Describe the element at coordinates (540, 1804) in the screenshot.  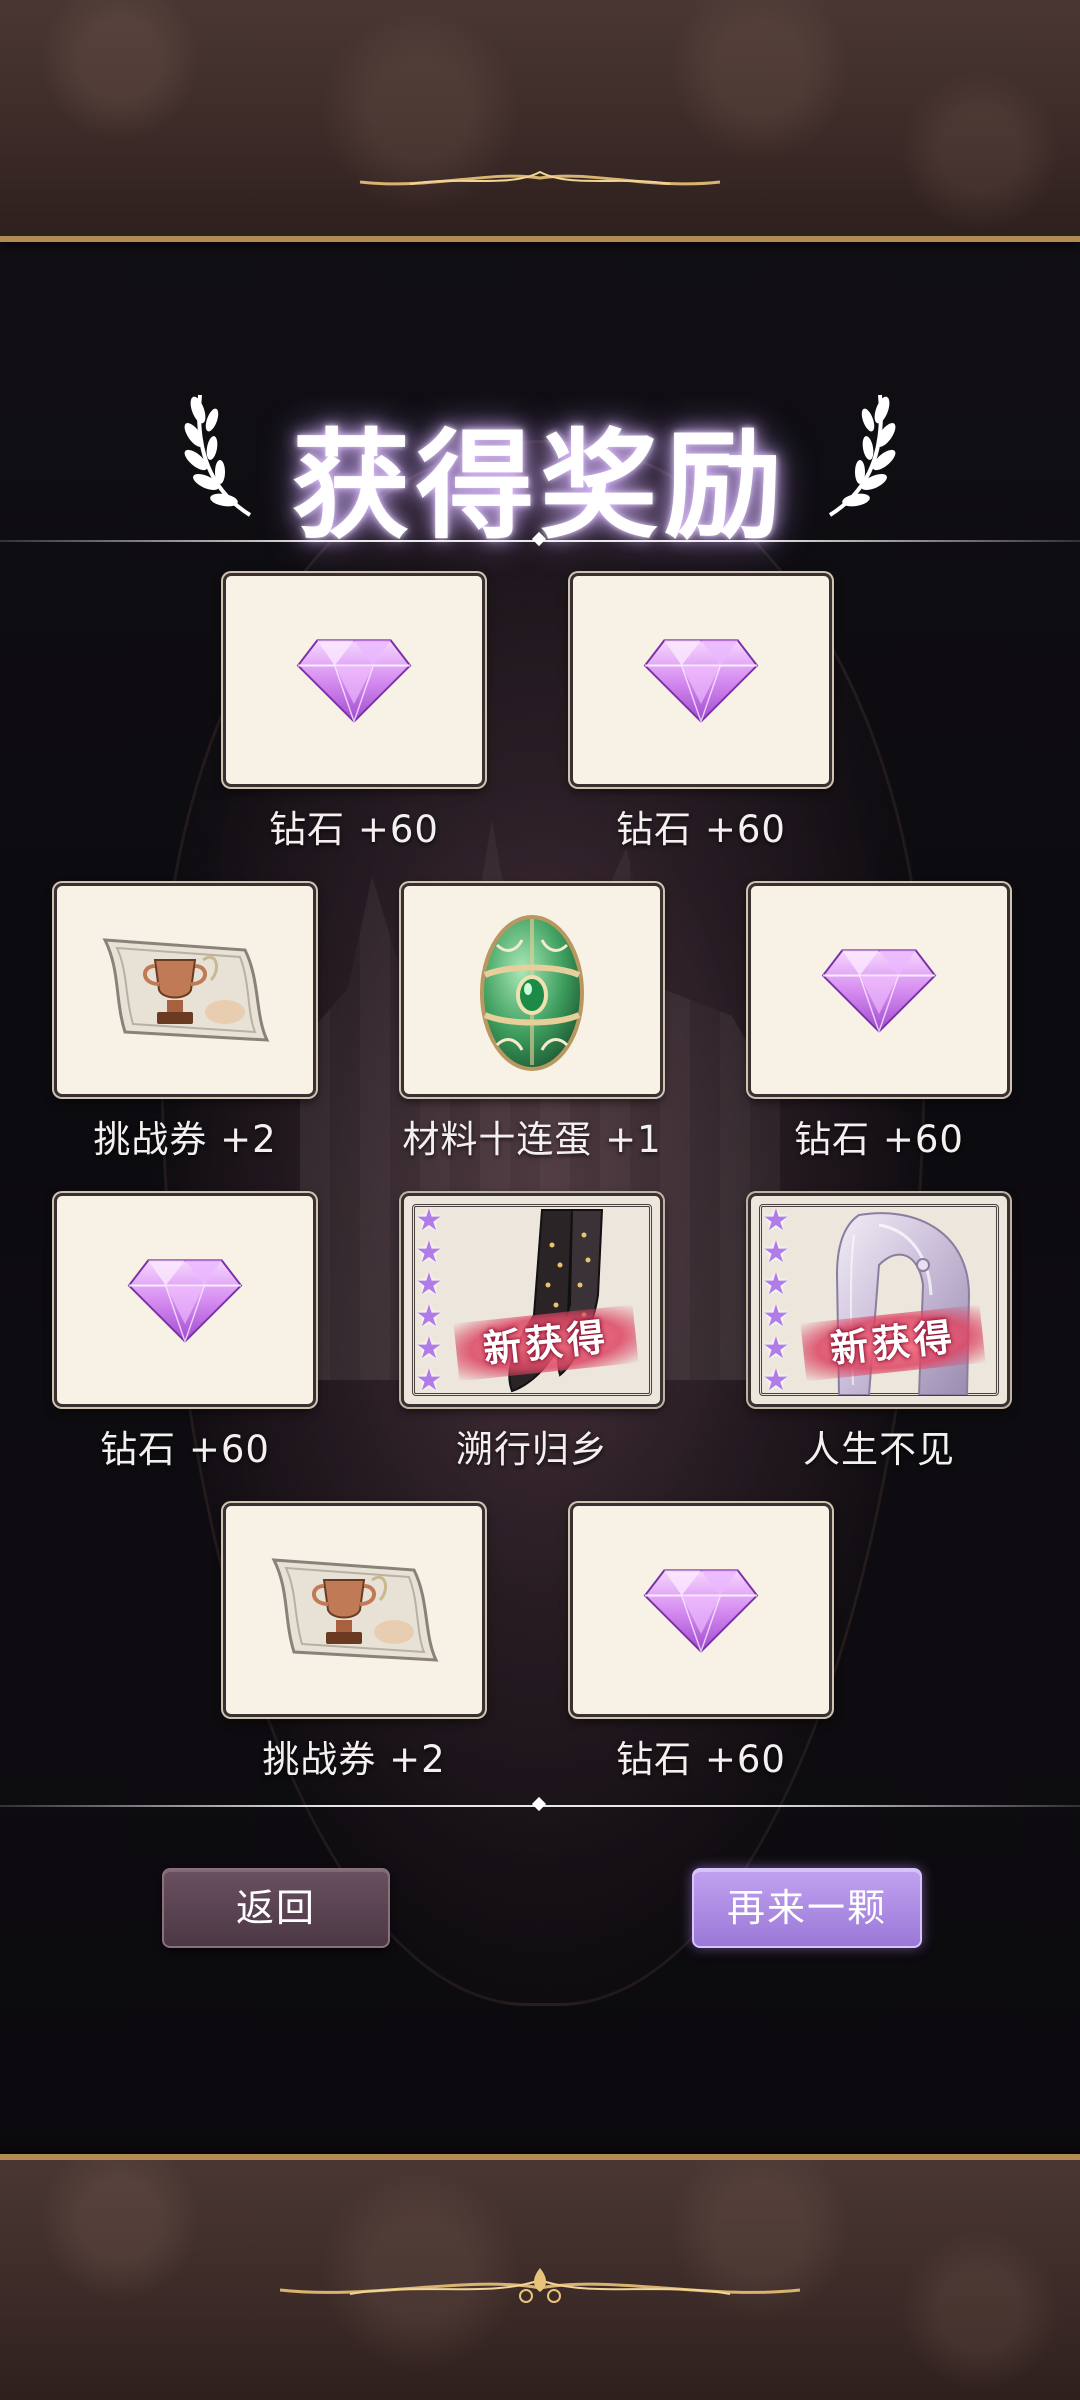
I see `bottom-divider` at that location.